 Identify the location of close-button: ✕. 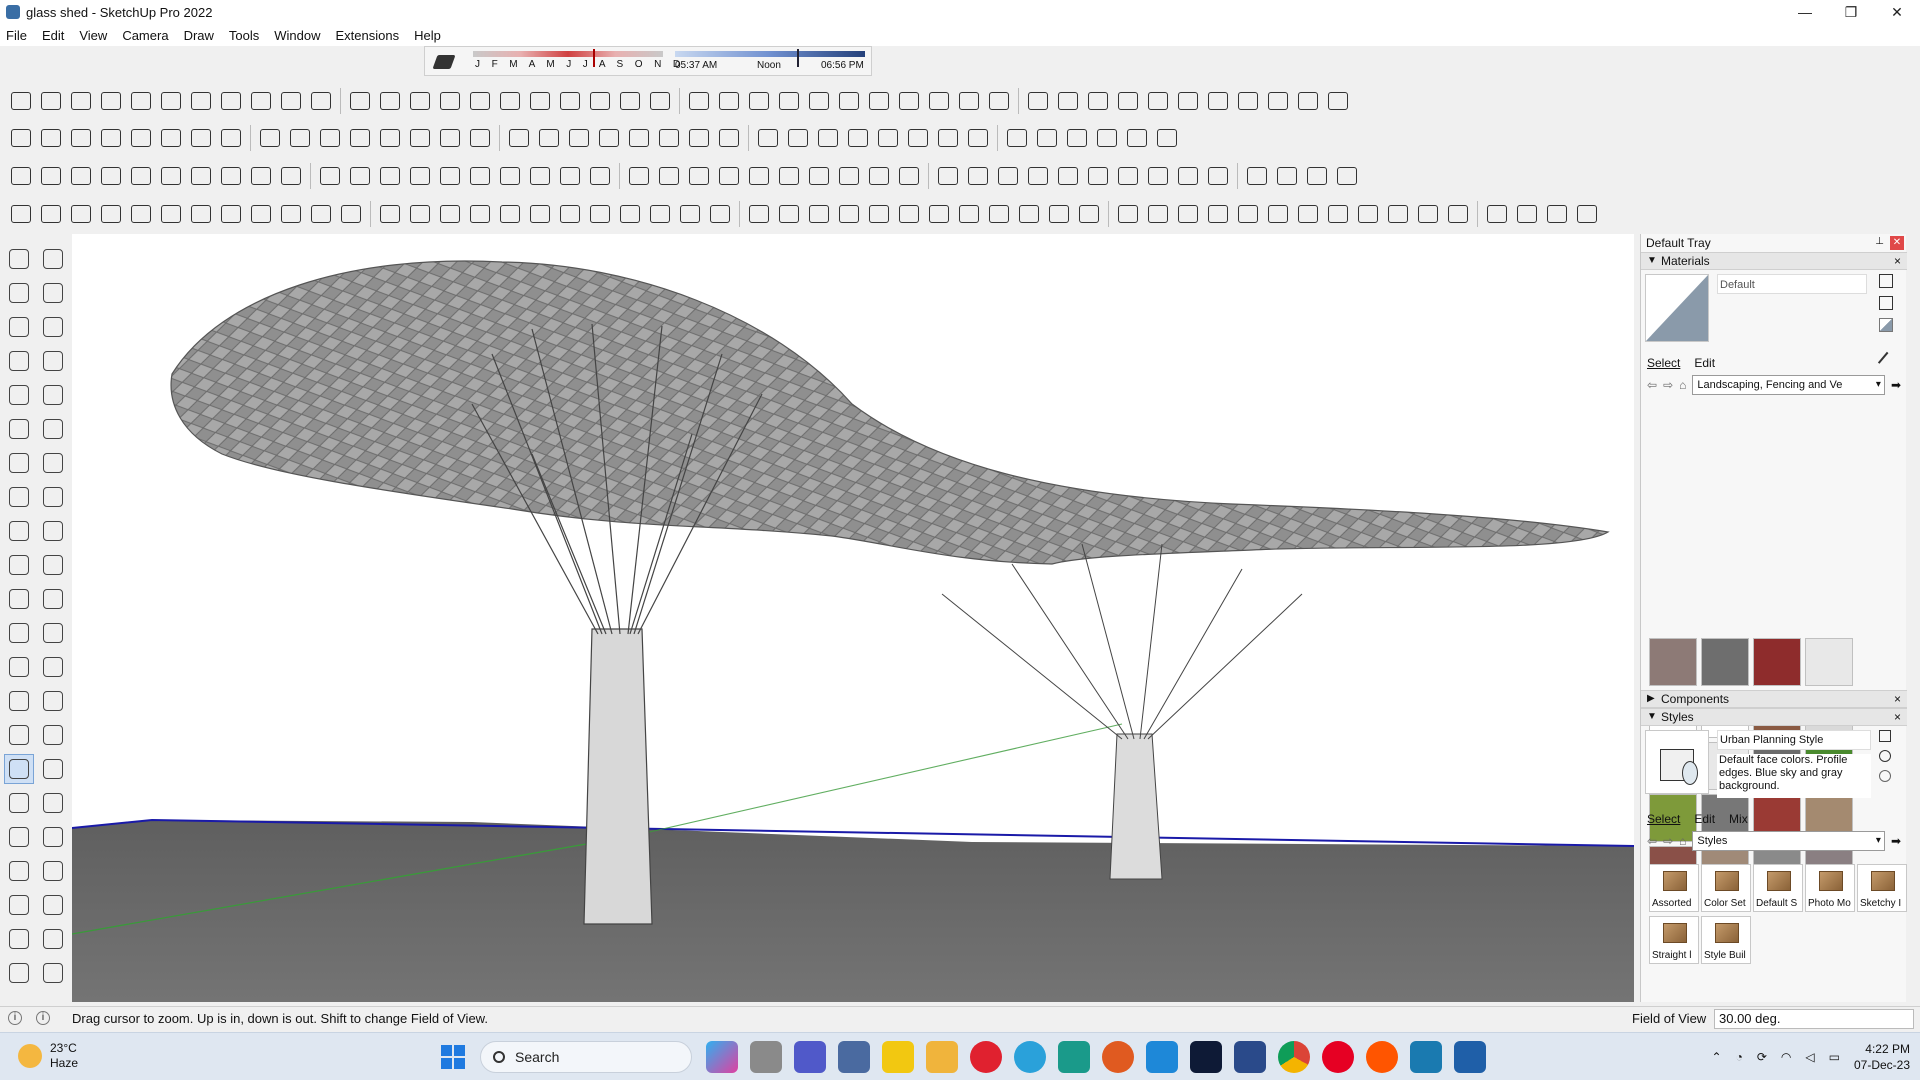
(1897, 12).